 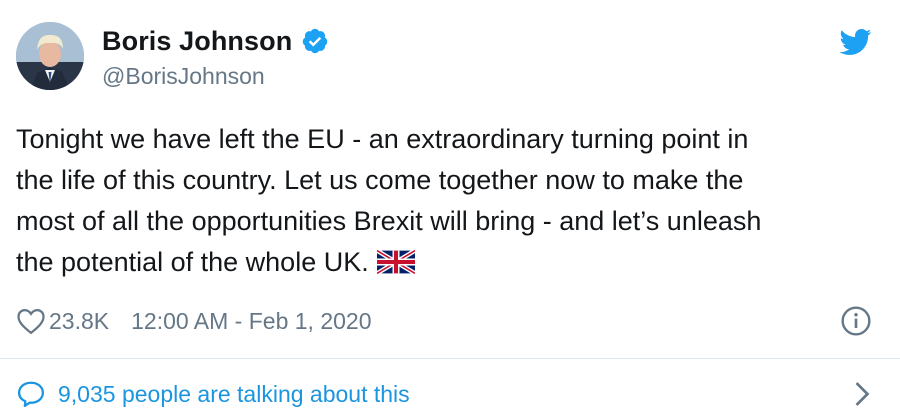 I want to click on profile-photo-icon, so click(x=50, y=56).